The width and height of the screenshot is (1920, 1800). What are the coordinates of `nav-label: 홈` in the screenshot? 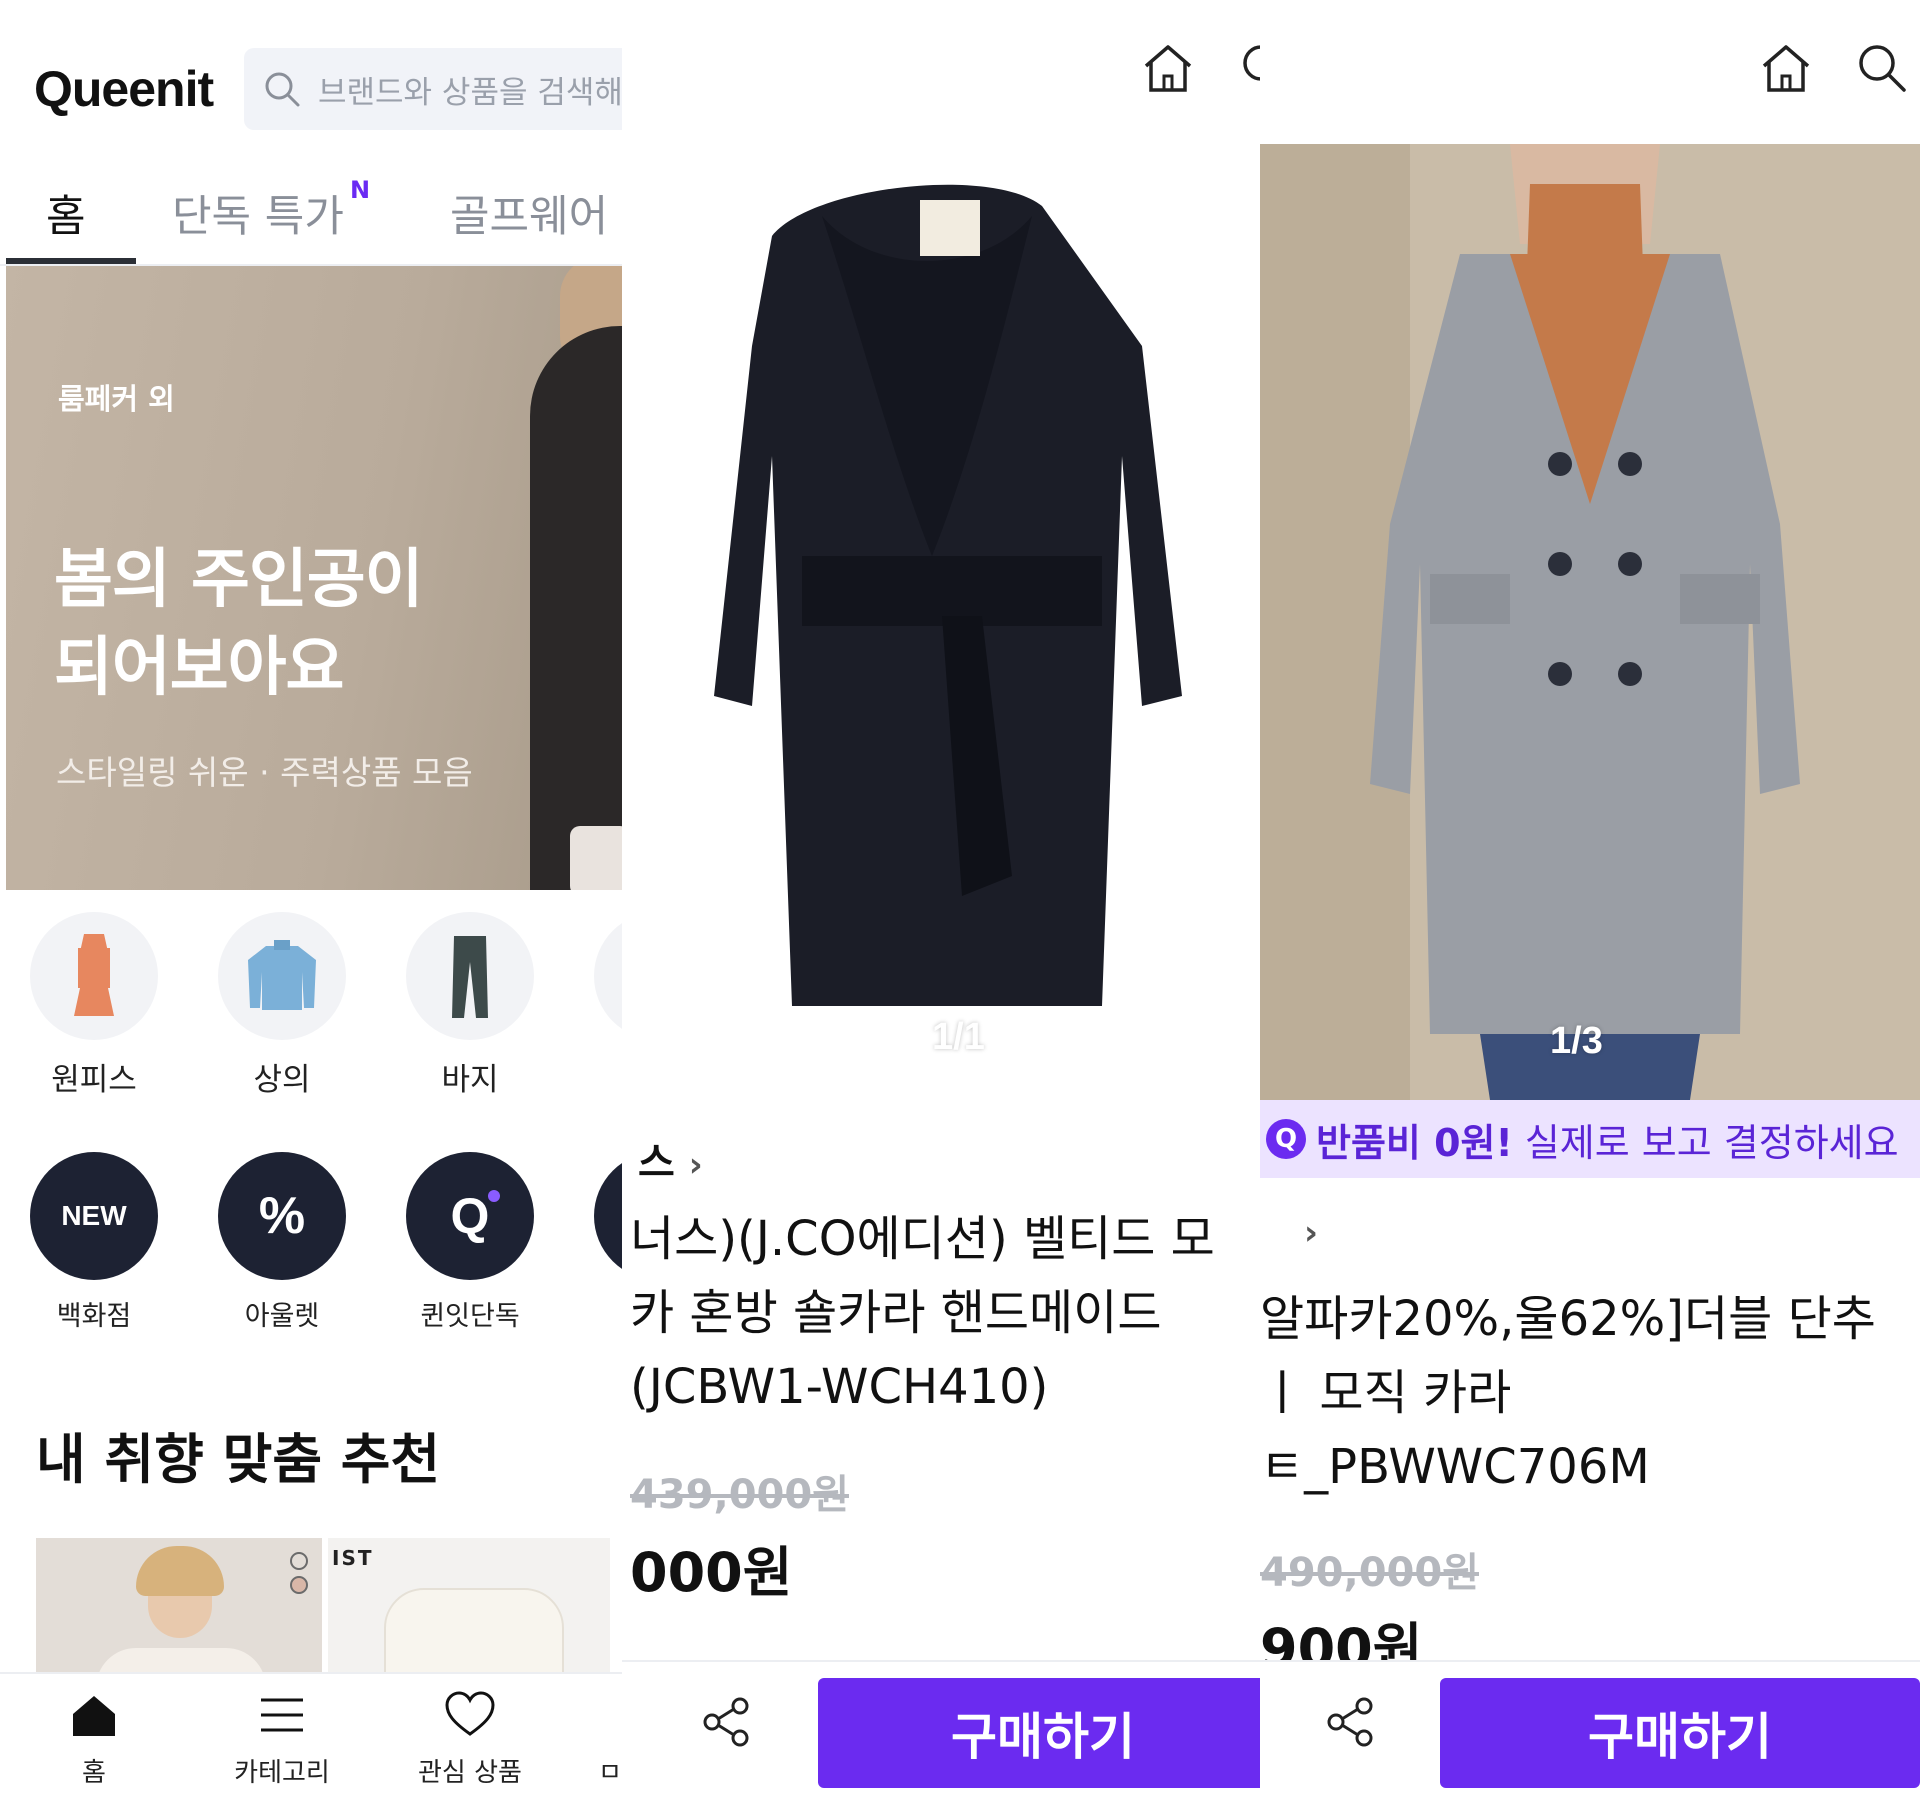 It's located at (94, 1773).